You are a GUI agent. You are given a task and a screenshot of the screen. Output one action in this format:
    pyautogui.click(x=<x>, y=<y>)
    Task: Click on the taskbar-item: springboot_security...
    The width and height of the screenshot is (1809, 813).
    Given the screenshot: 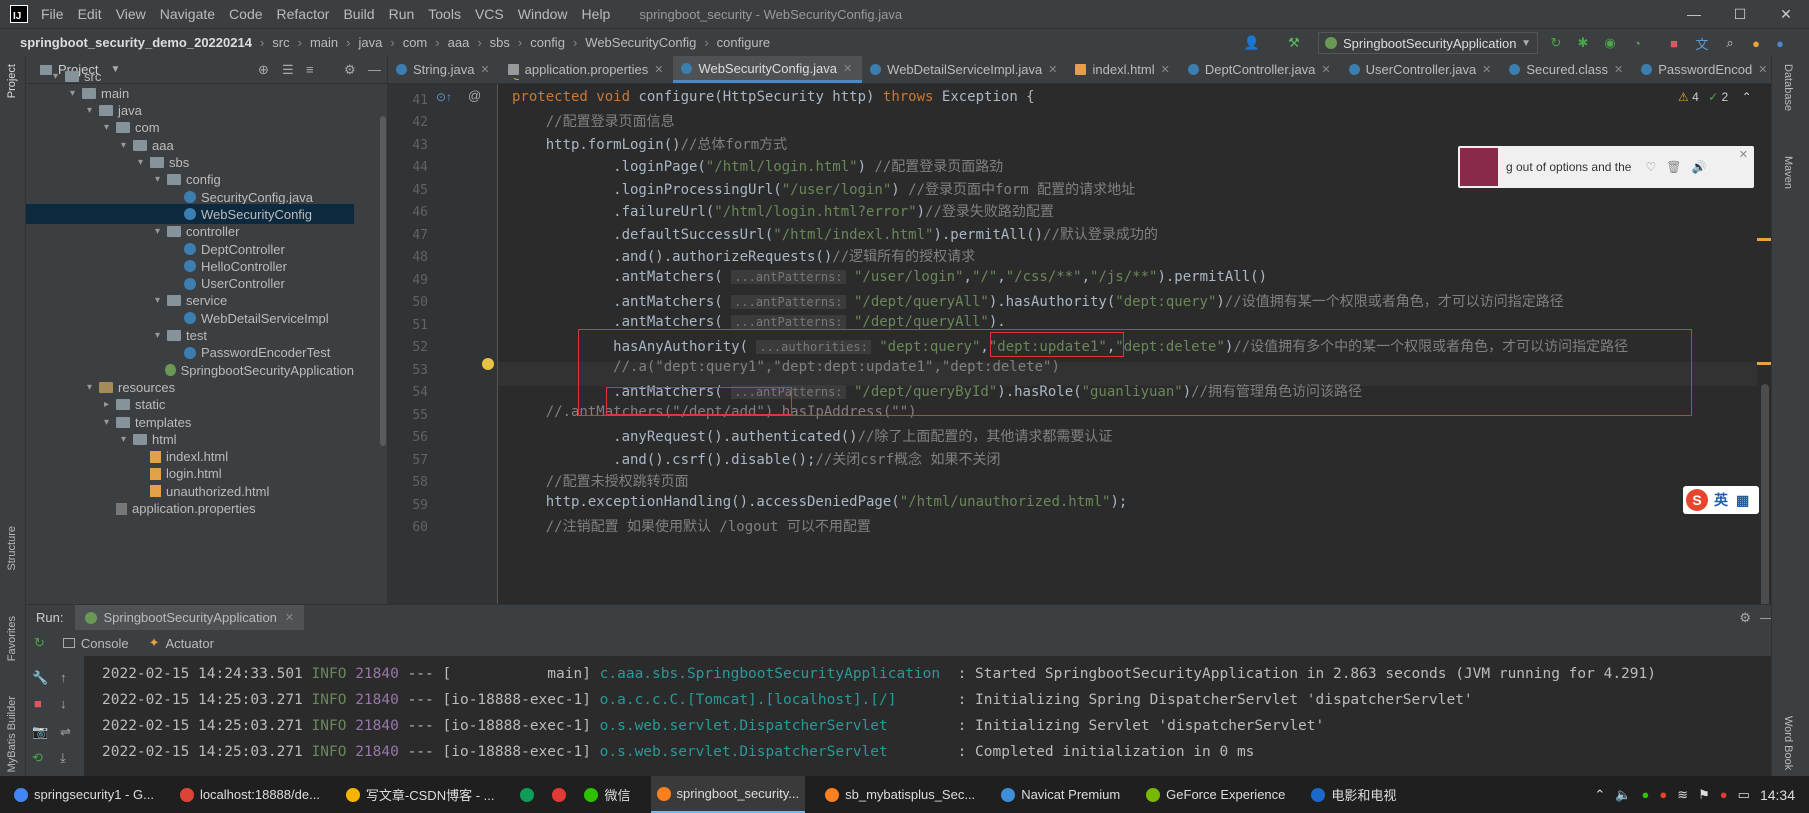 What is the action you would take?
    pyautogui.click(x=728, y=794)
    